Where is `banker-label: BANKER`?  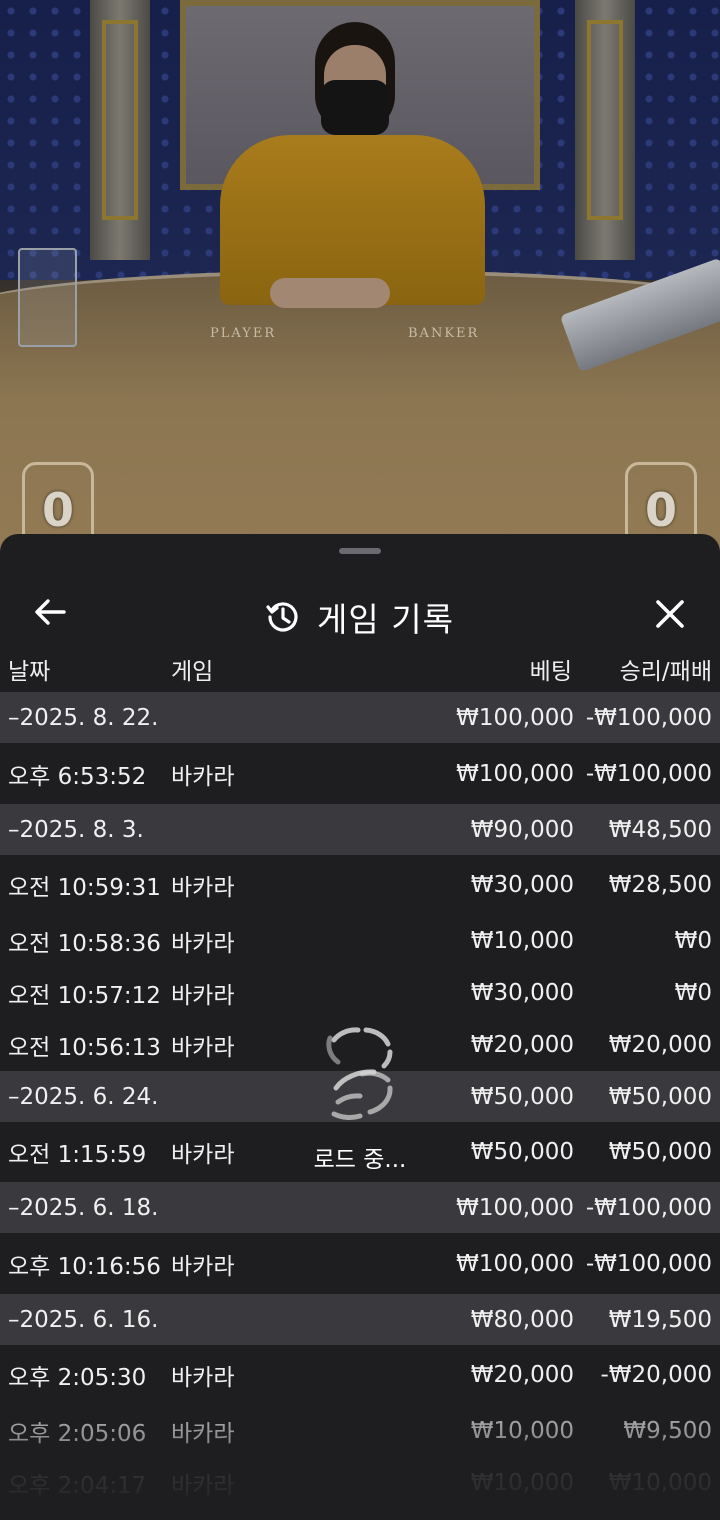 banker-label: BANKER is located at coordinates (444, 333).